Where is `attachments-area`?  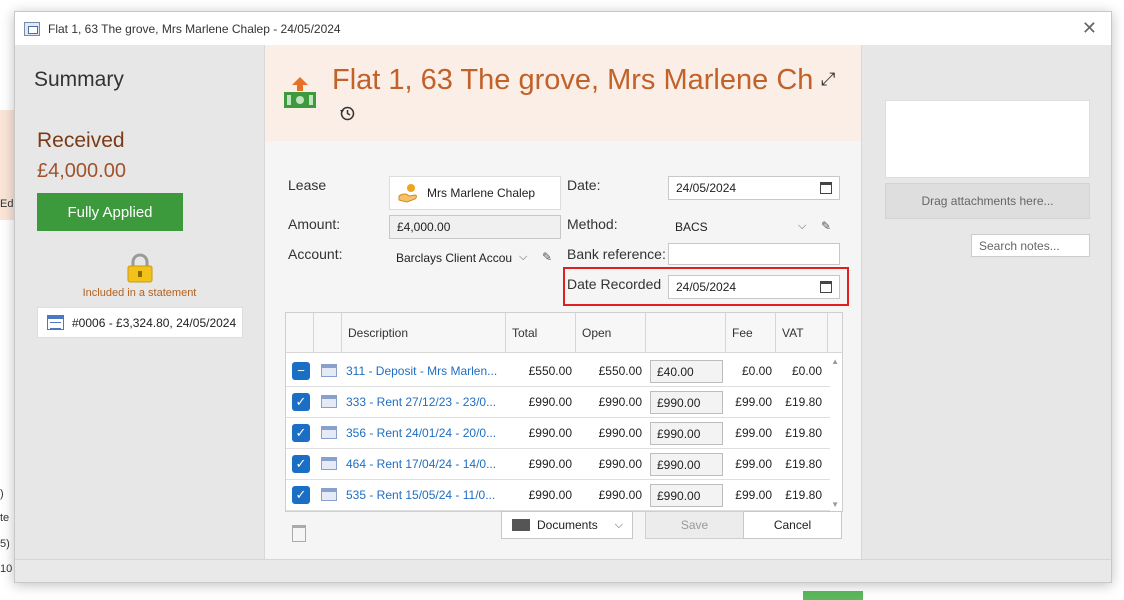 attachments-area is located at coordinates (987, 139).